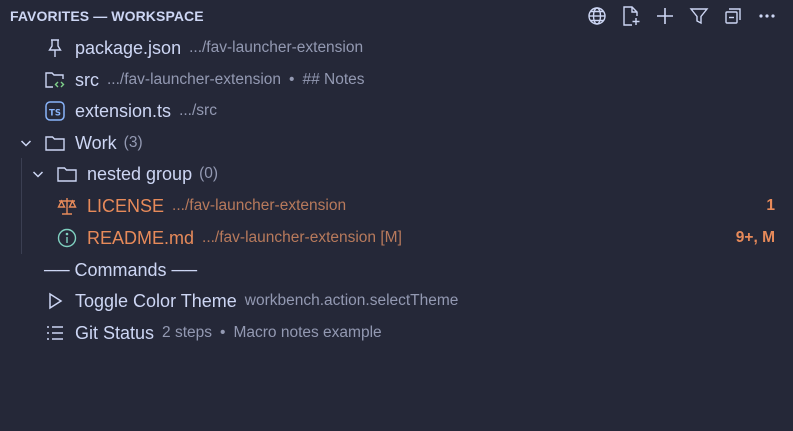 Image resolution: width=793 pixels, height=431 pixels. Describe the element at coordinates (123, 110) in the screenshot. I see `item-label: extension.ts` at that location.